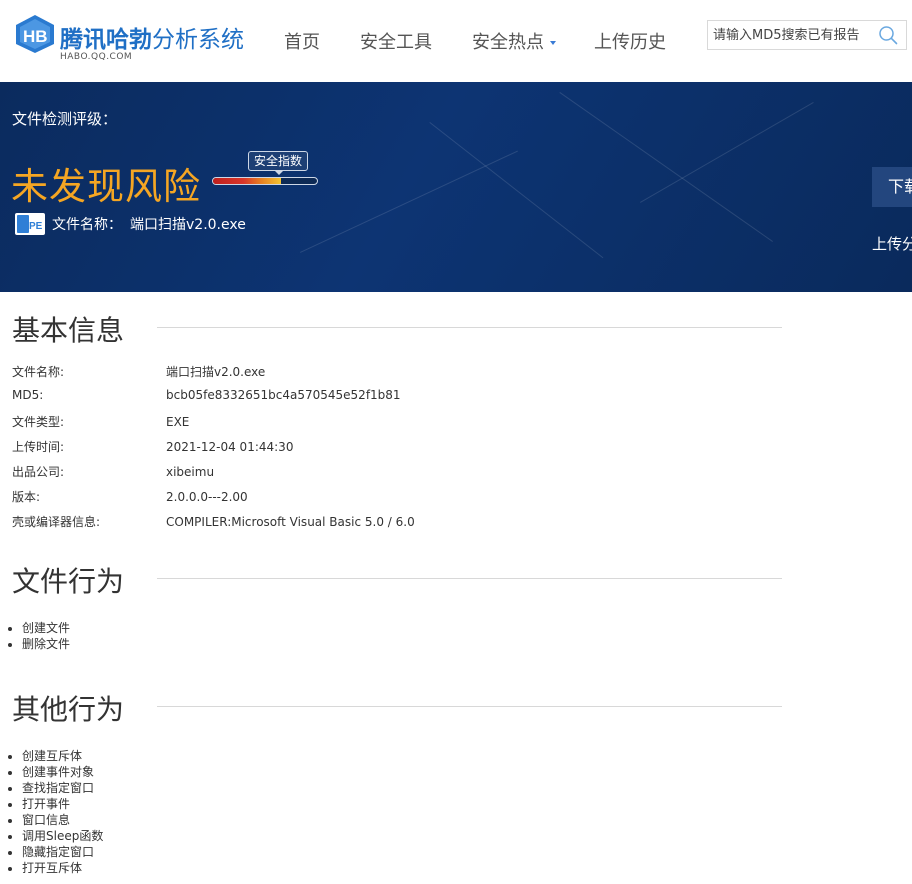 The width and height of the screenshot is (912, 884). I want to click on info-row-upload-time: 上传时间: 2021-12-04 01:44:30, so click(152, 446).